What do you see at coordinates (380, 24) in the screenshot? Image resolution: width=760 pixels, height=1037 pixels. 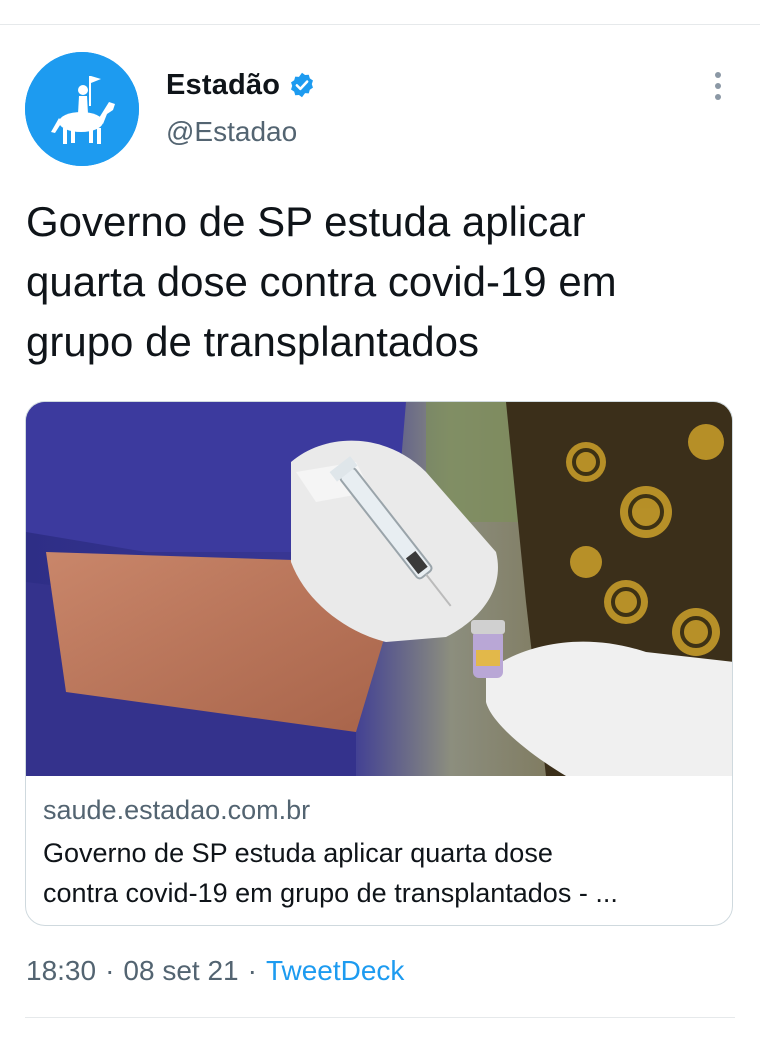 I see `top-divider` at bounding box center [380, 24].